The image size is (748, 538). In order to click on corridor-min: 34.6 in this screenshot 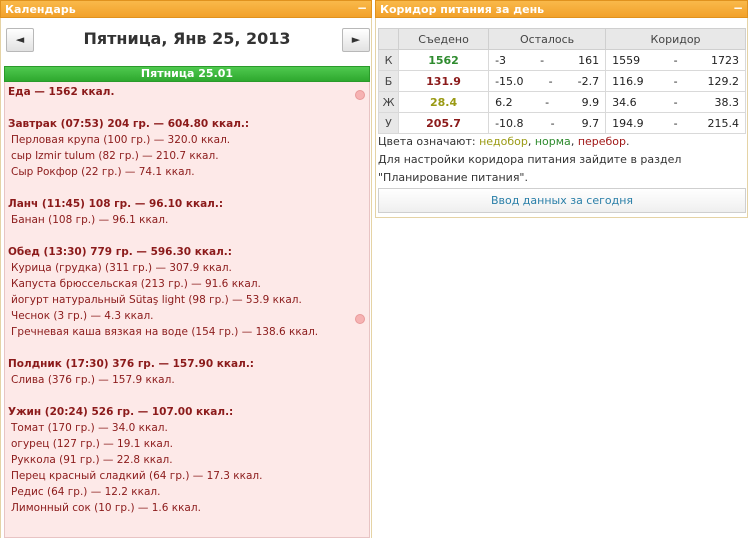, I will do `click(624, 102)`.